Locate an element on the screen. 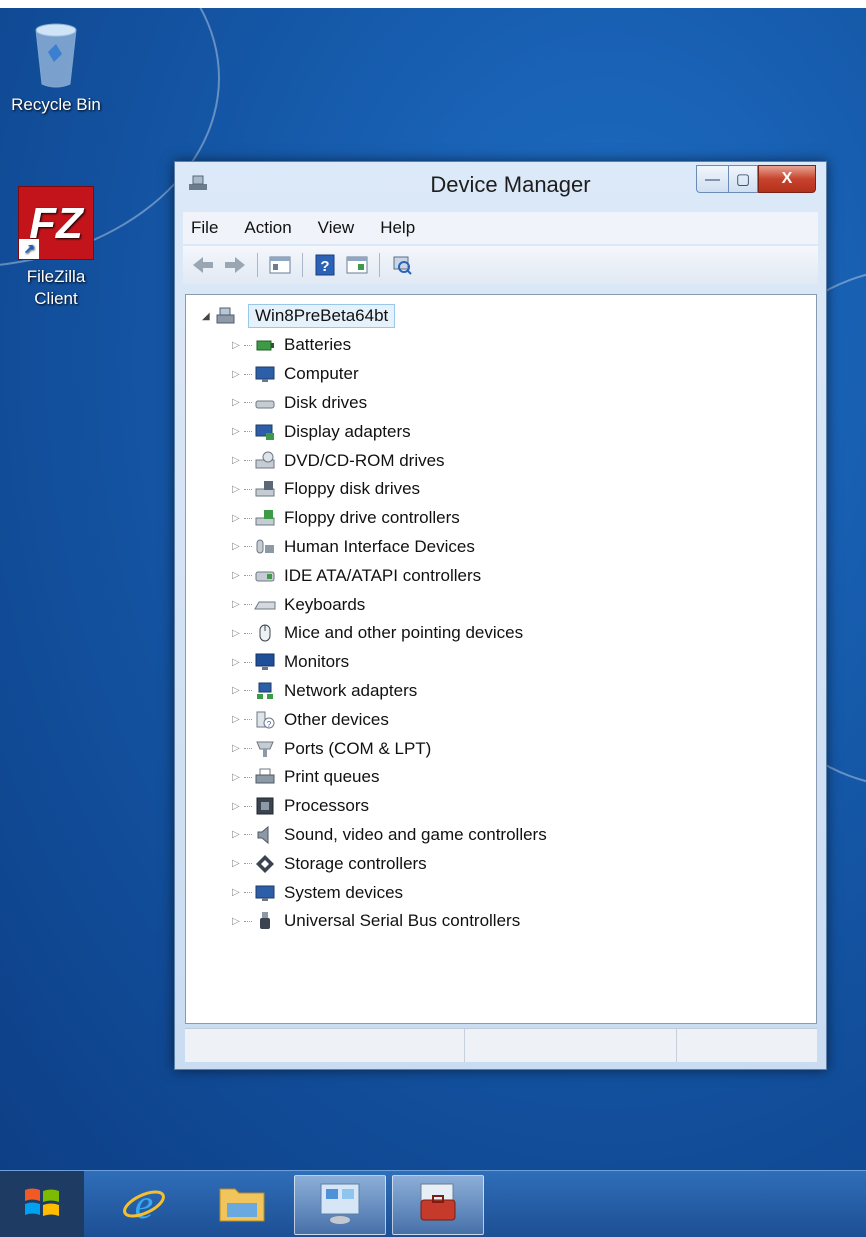 The image size is (866, 1237). tree-root-node: ◢ Win8PreBeta64bt is located at coordinates (299, 316).